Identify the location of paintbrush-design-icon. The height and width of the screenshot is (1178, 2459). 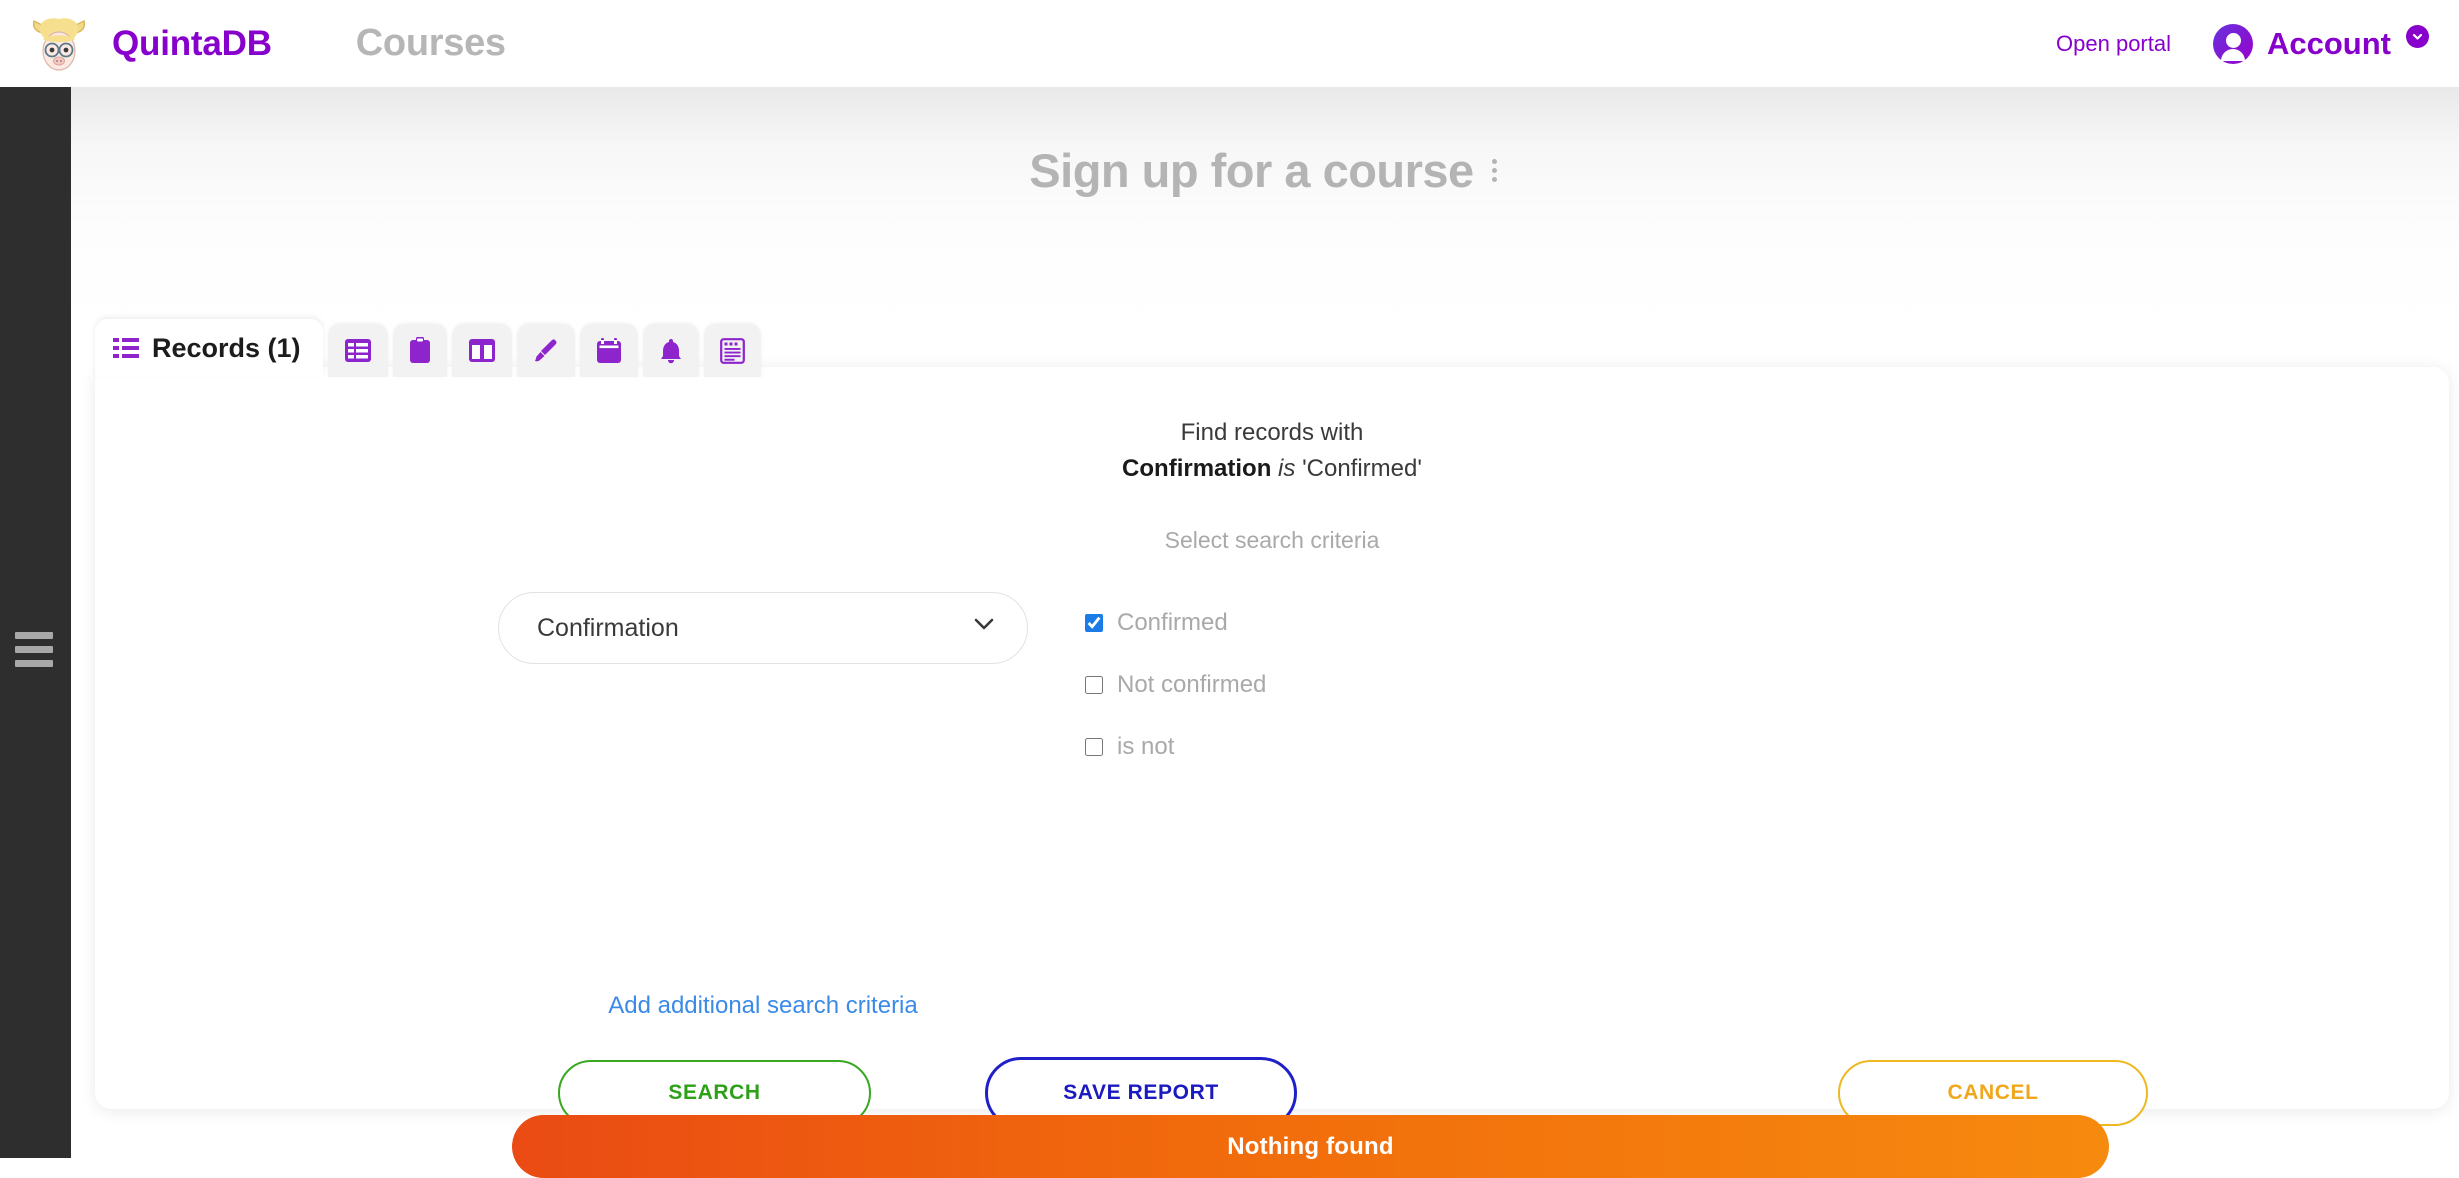
(546, 351).